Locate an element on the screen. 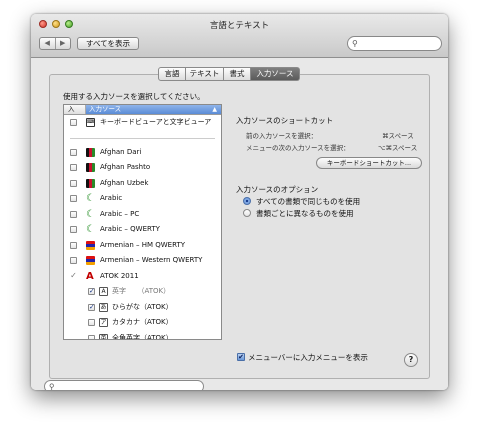 Image resolution: width=480 pixels, height=427 pixels. list-item: Afghan Dari is located at coordinates (142, 153).